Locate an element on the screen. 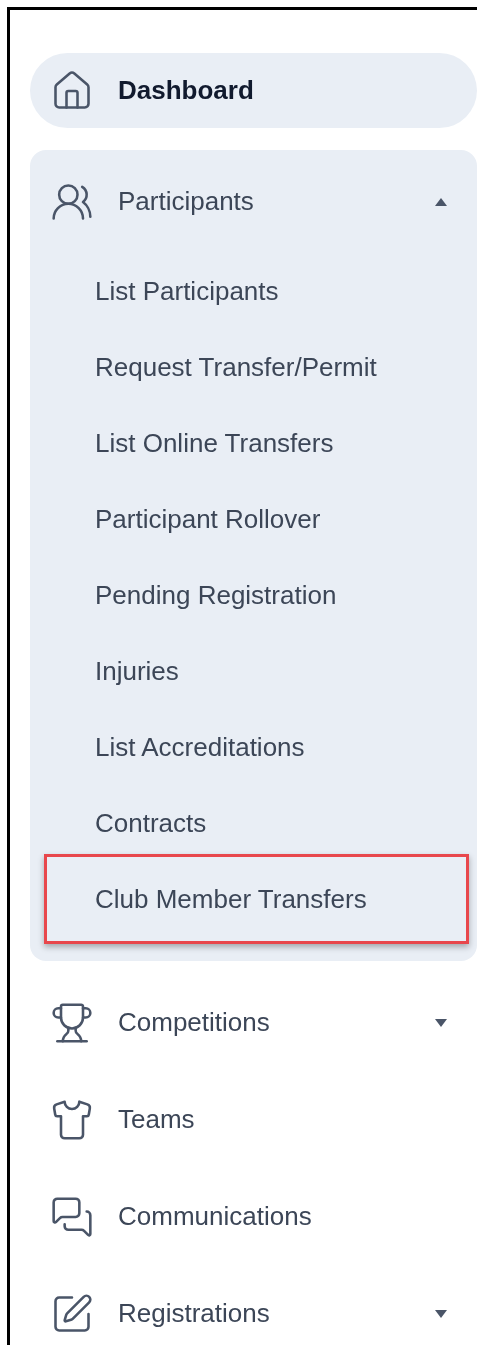 The image size is (477, 1348). nav-group-header: Registrations is located at coordinates (253, 1305).